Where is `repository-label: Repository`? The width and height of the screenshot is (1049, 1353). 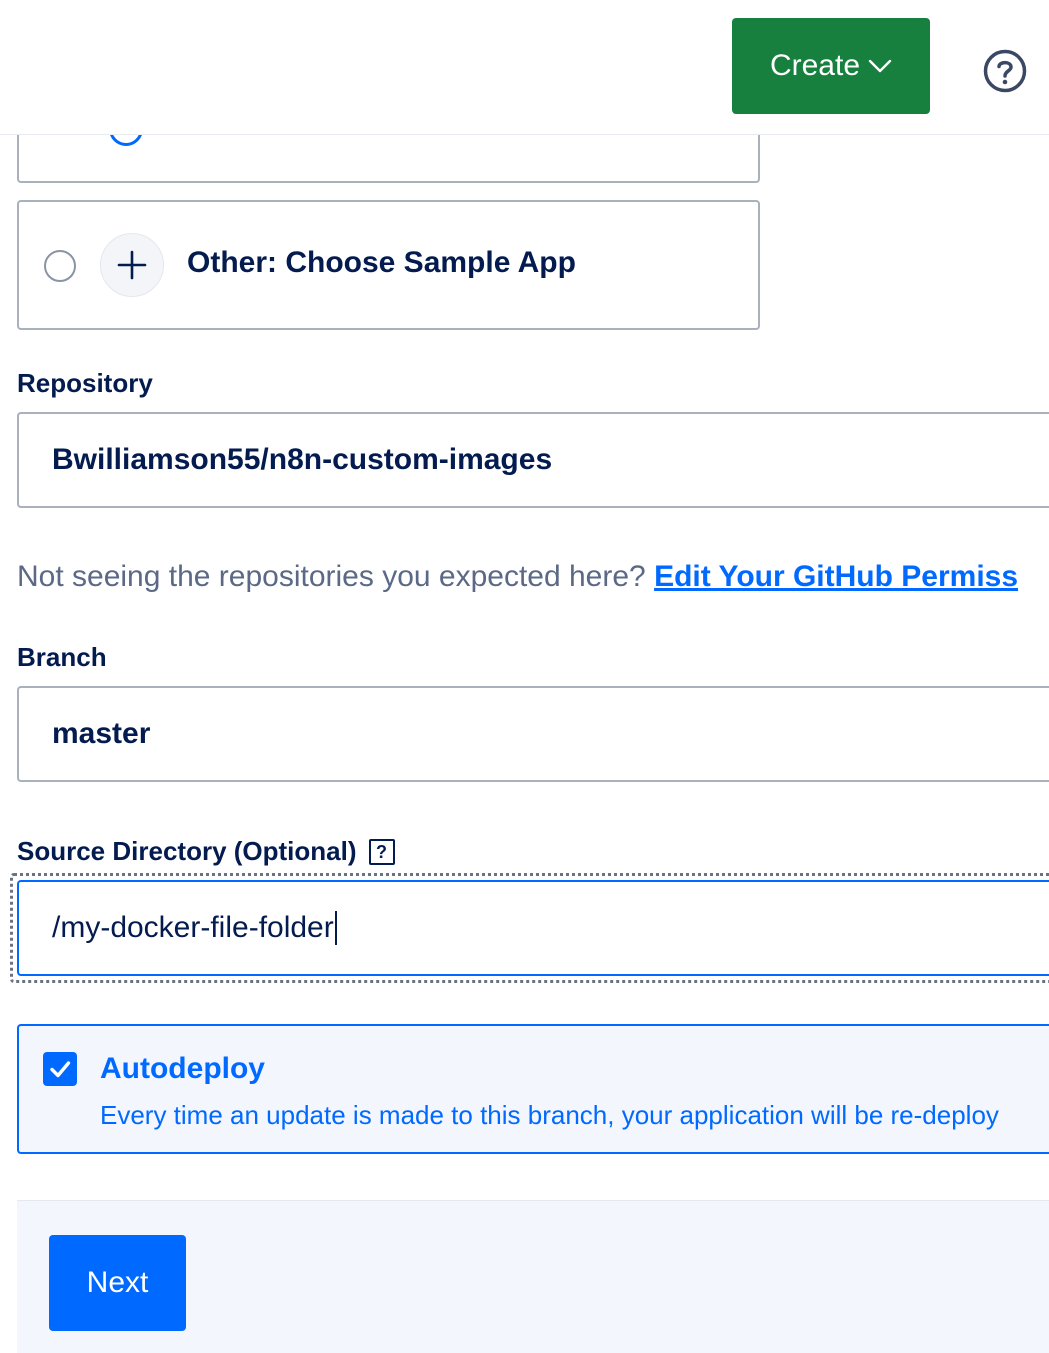
repository-label: Repository is located at coordinates (85, 383).